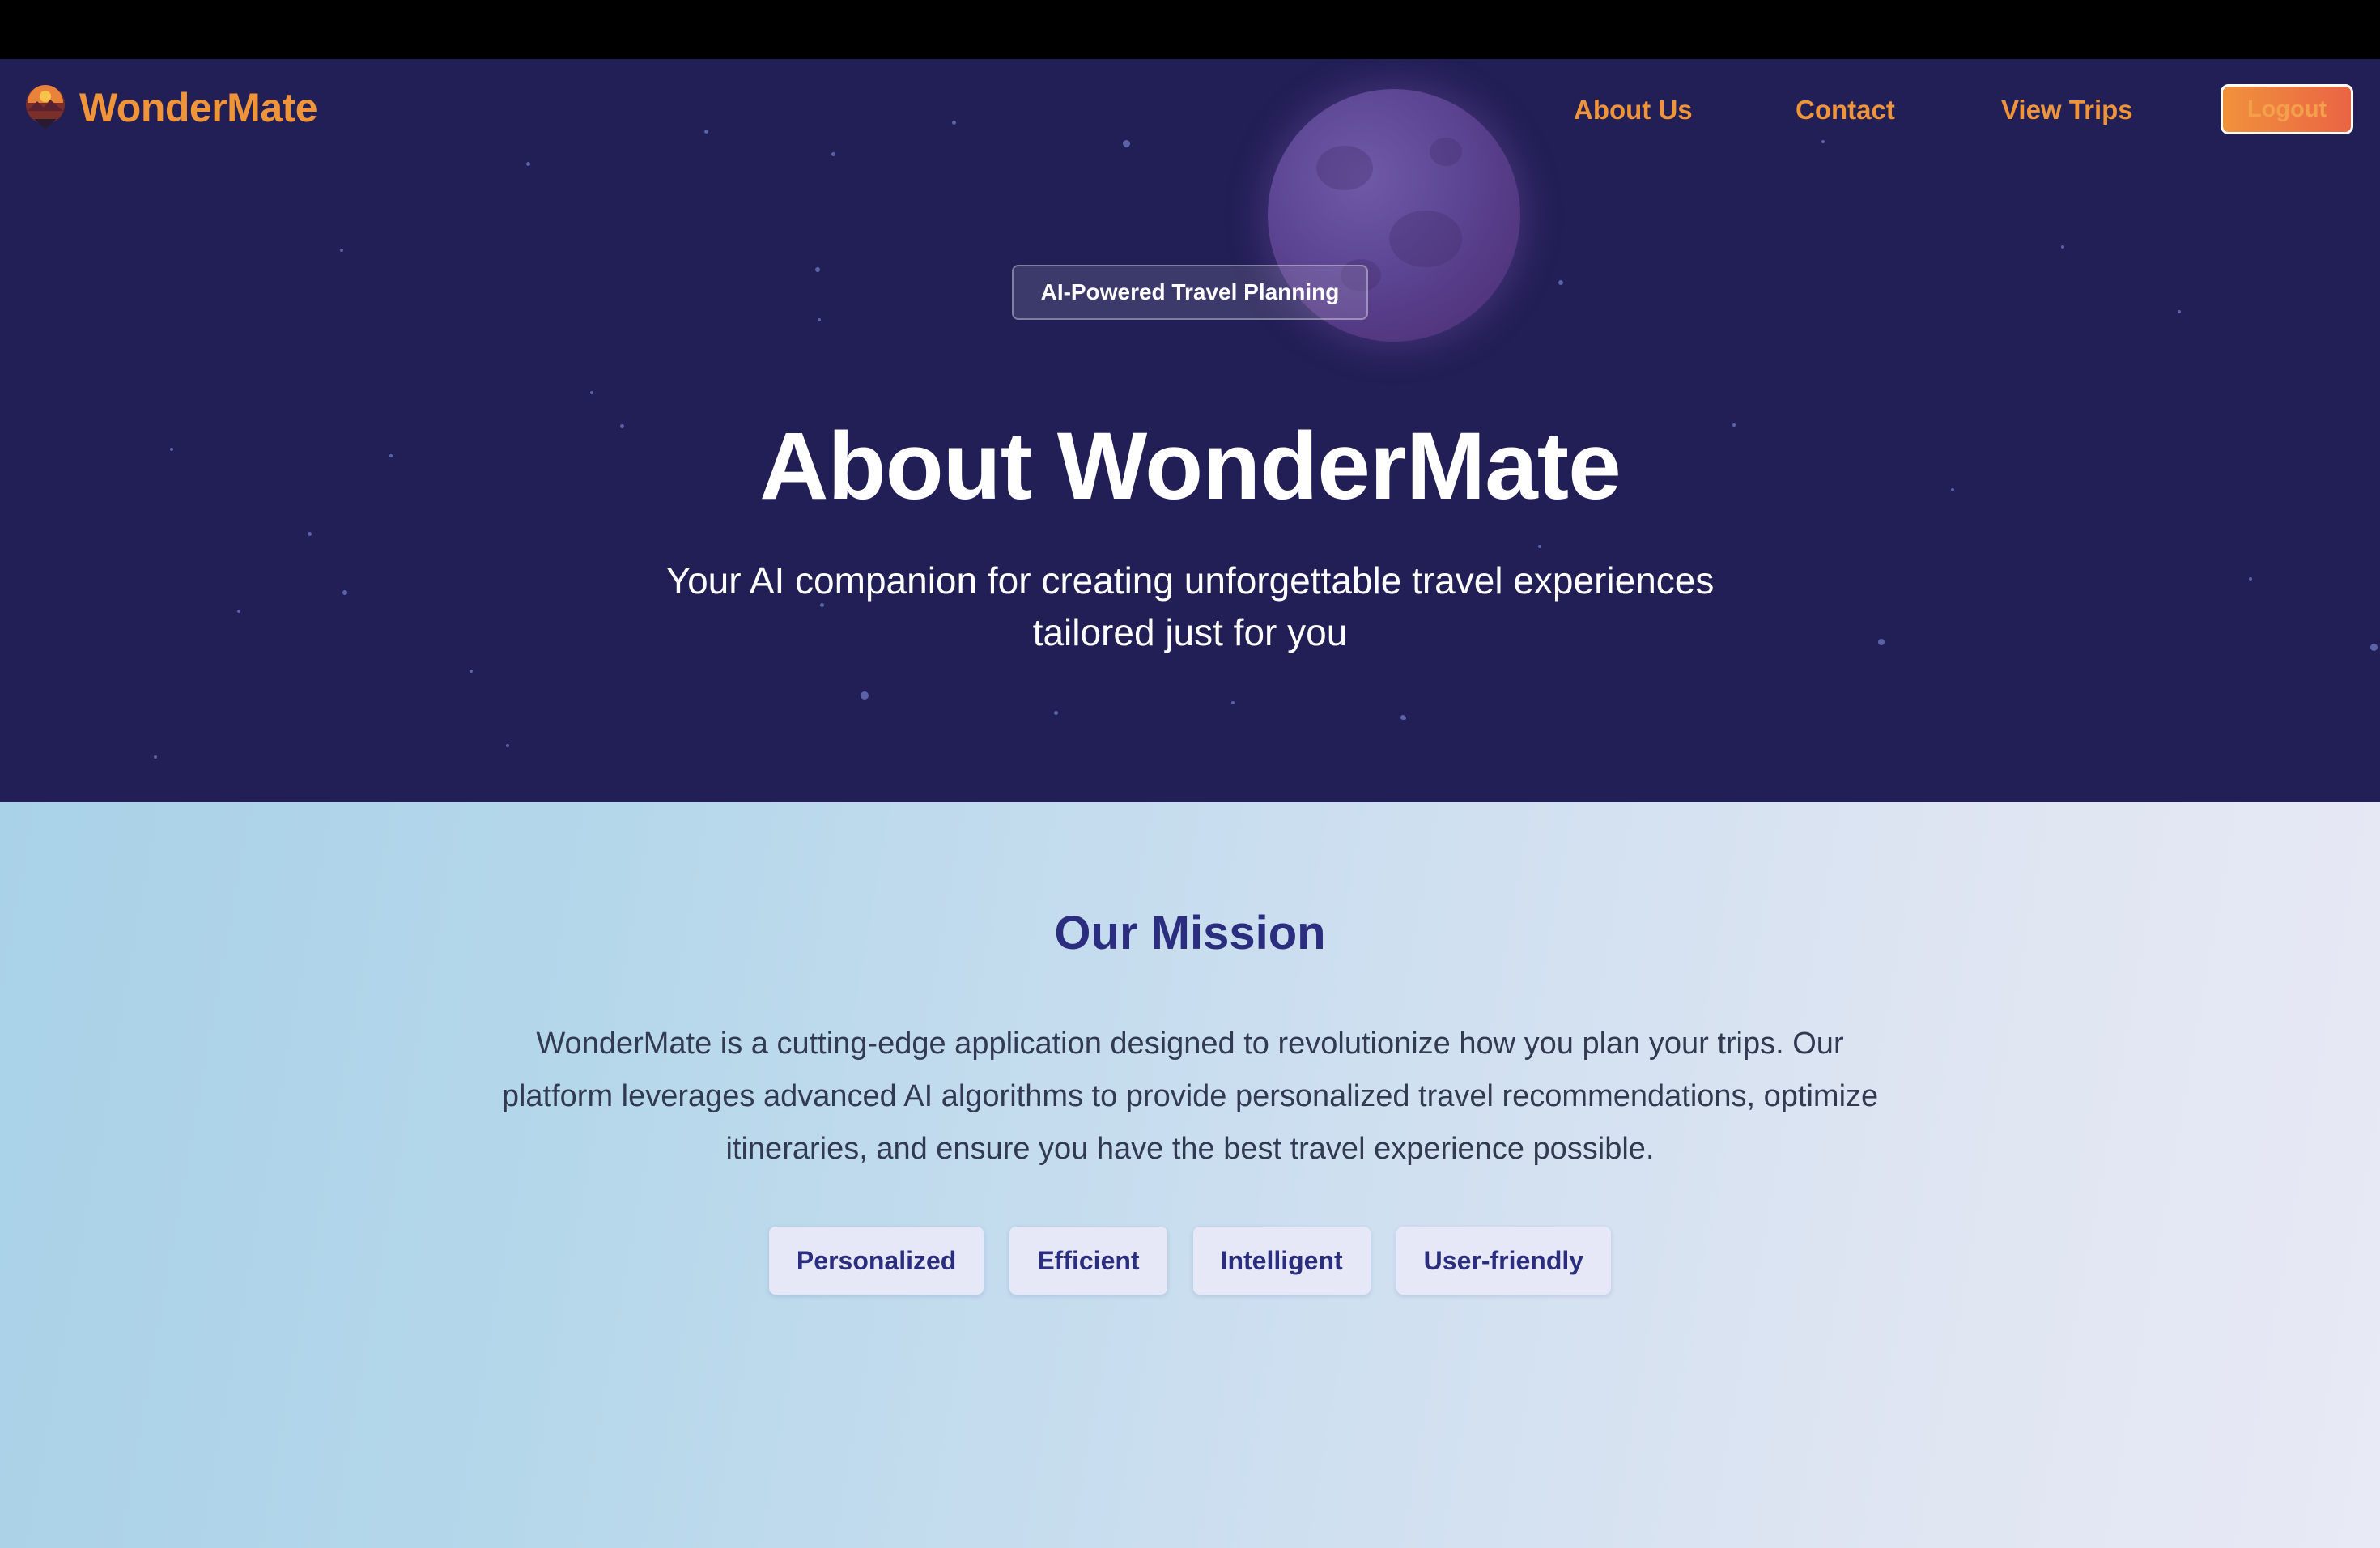 Image resolution: width=2380 pixels, height=1548 pixels. I want to click on logout-button: Logout, so click(2287, 109).